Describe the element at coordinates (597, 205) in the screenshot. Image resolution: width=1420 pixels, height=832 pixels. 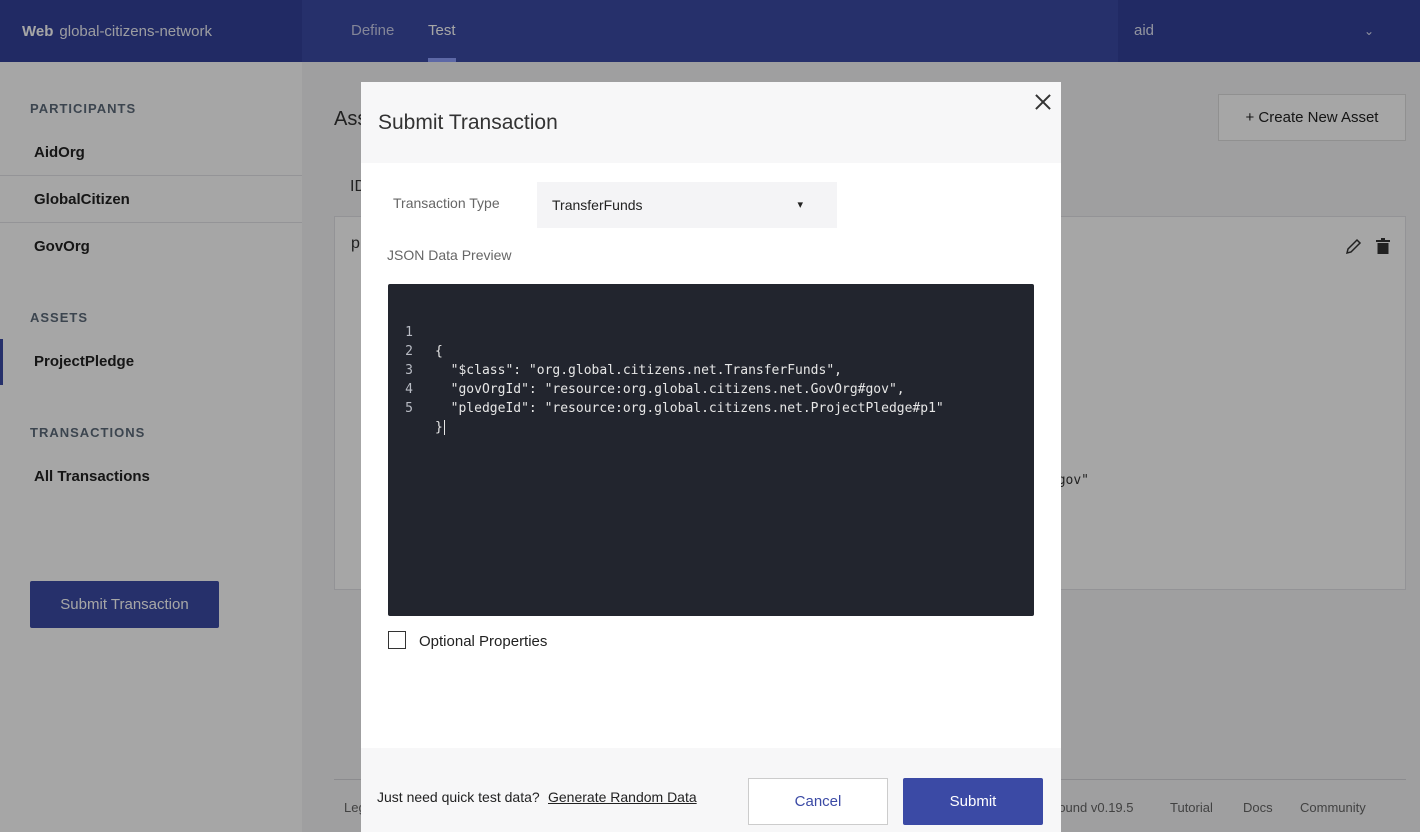
I see `transaction-type-value: TransferFunds` at that location.